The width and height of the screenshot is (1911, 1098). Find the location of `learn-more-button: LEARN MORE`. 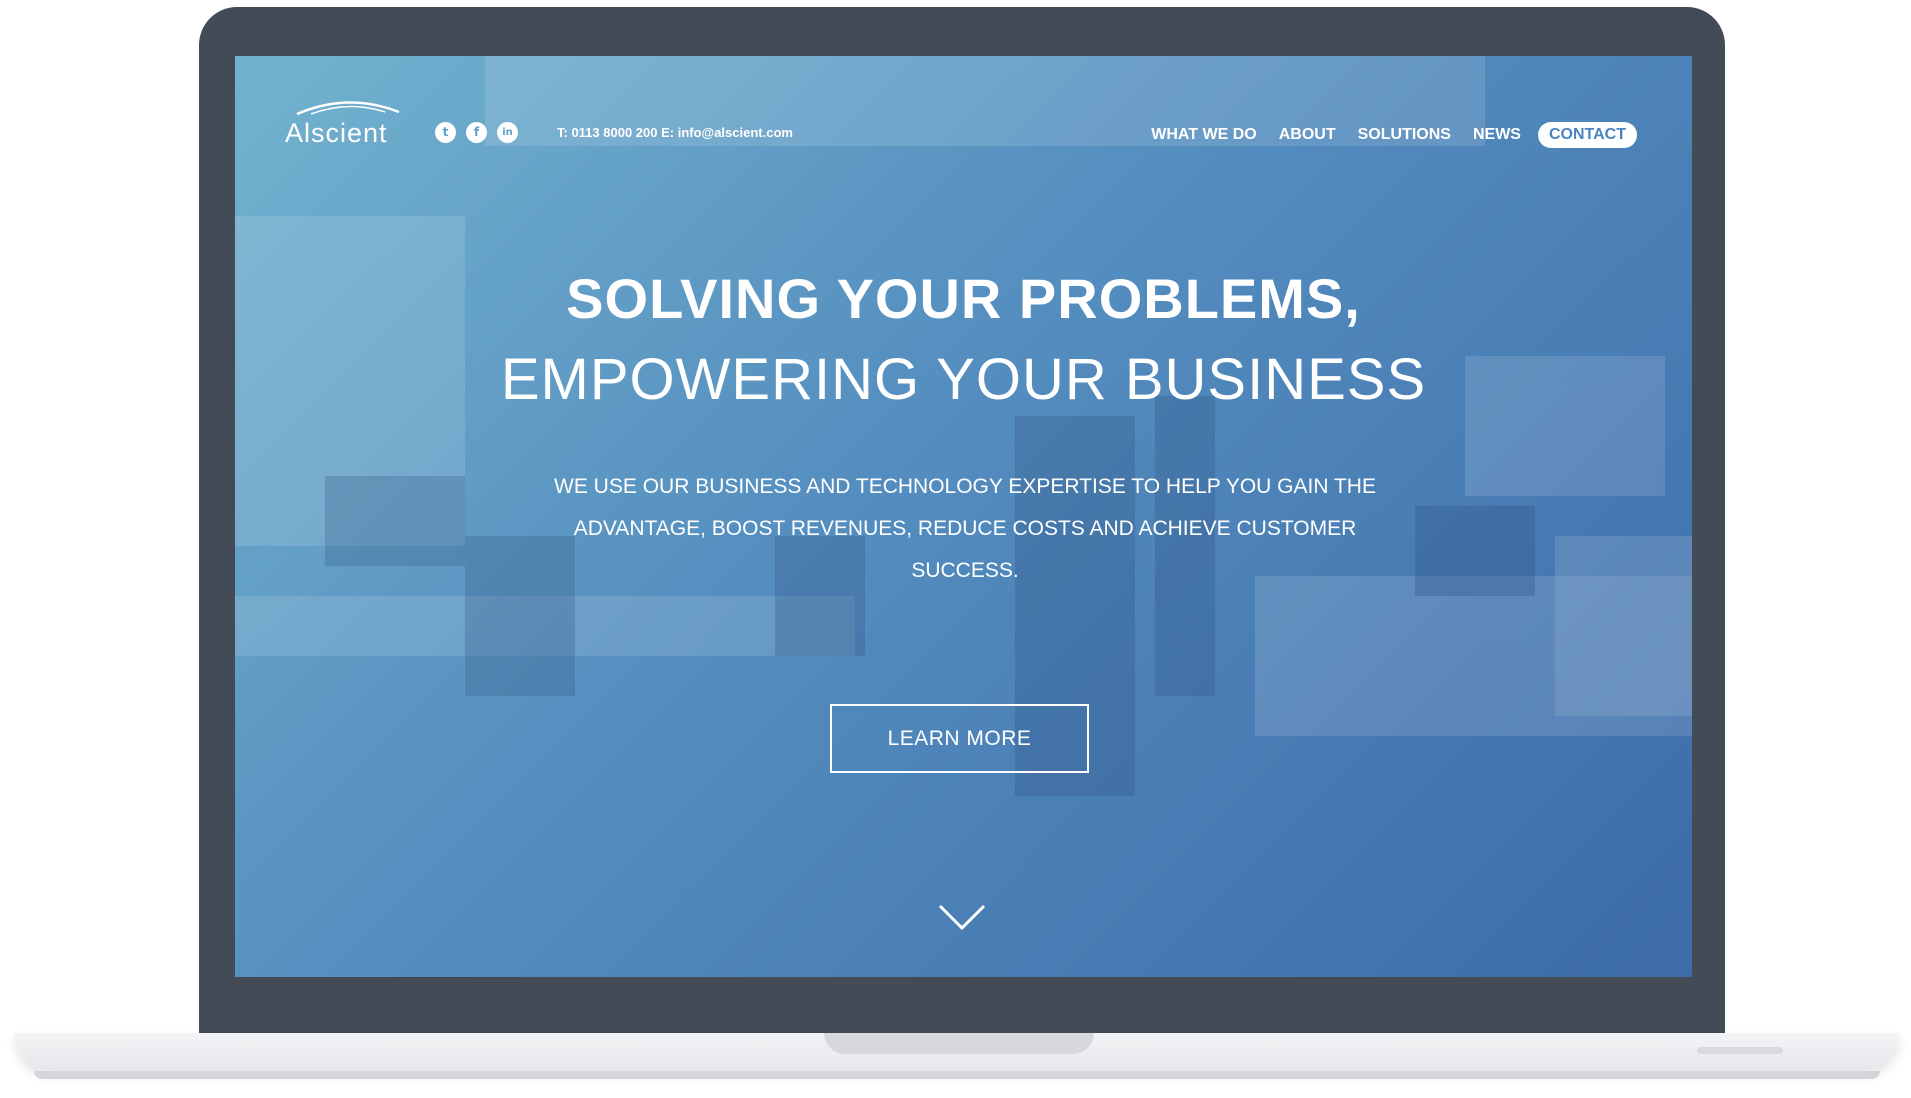

learn-more-button: LEARN MORE is located at coordinates (959, 738).